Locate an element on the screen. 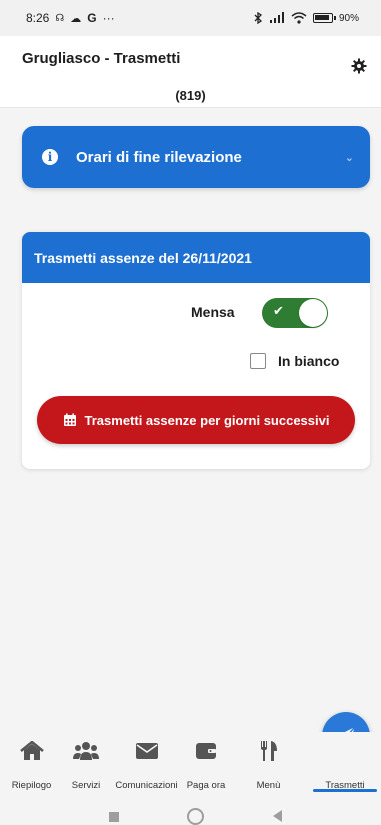 This screenshot has width=381, height=825. card-title: Trasmetti assenze del 26/11/2021 is located at coordinates (196, 257).